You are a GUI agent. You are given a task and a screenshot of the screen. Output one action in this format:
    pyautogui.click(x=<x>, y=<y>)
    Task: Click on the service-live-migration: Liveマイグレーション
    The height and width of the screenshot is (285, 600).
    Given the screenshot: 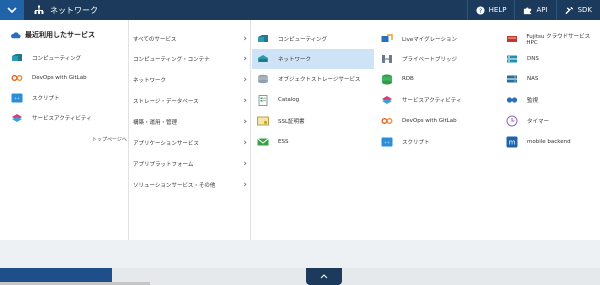 What is the action you would take?
    pyautogui.click(x=439, y=39)
    